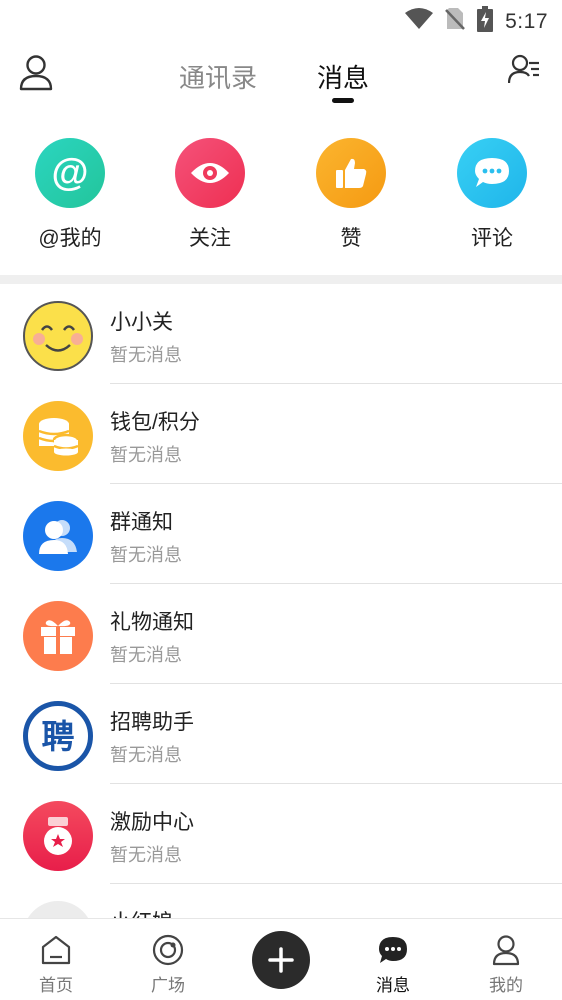  I want to click on message-row-recruit: 聘 招聘助手 暂无消息, so click(281, 734).